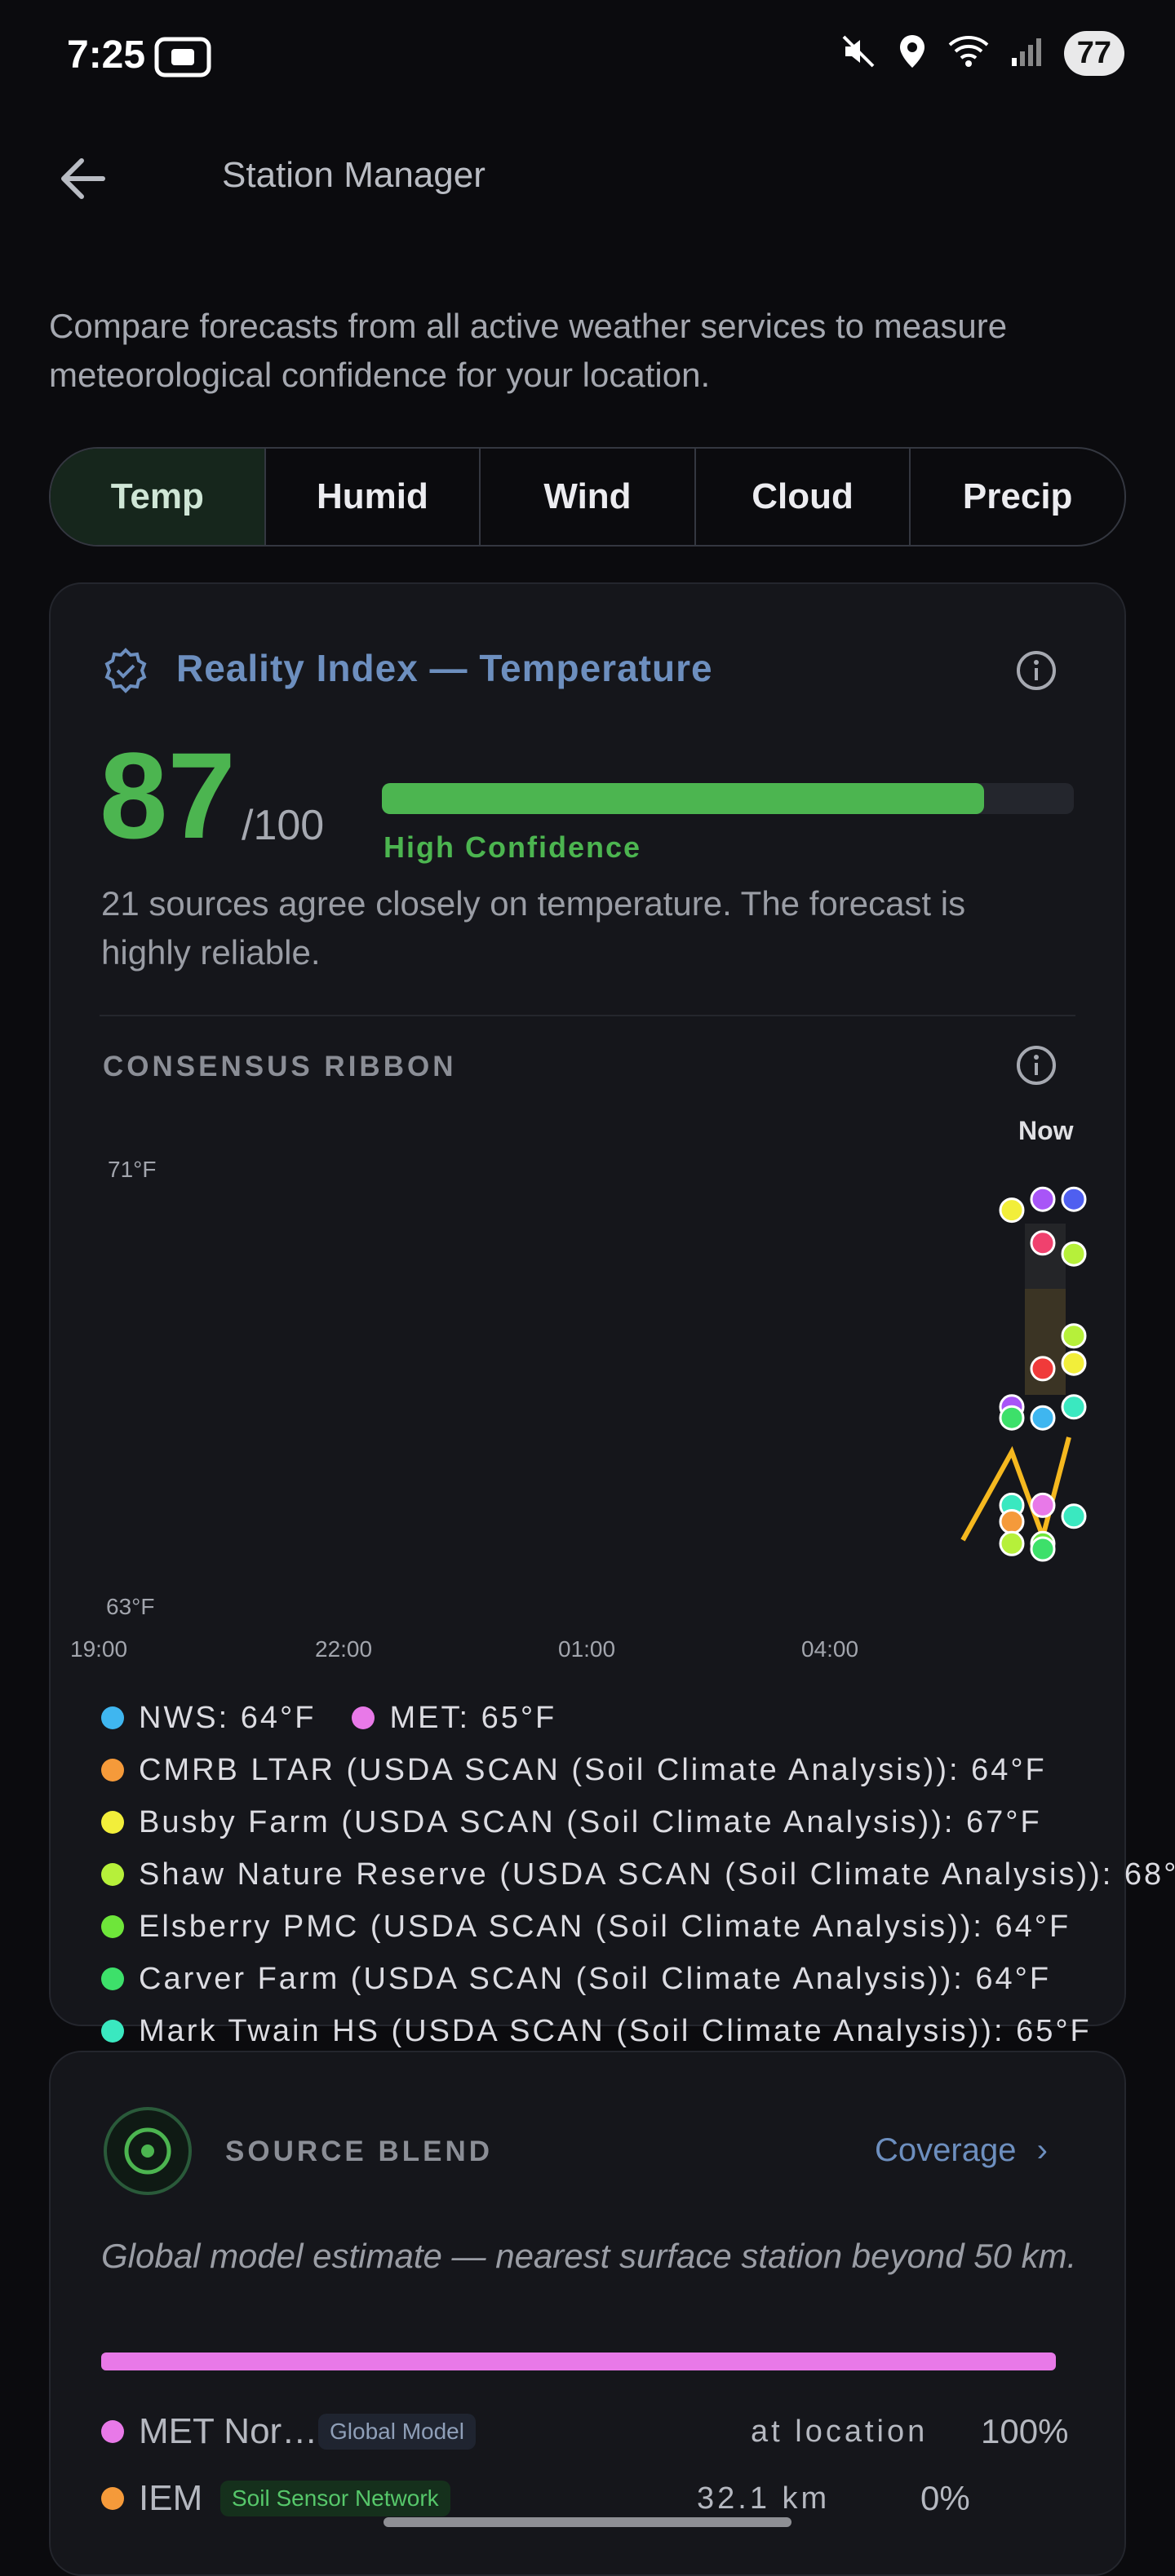 The image size is (1175, 2576). What do you see at coordinates (638, 1718) in the screenshot?
I see `legend-row: NWS: 64°F MET: 65°F` at bounding box center [638, 1718].